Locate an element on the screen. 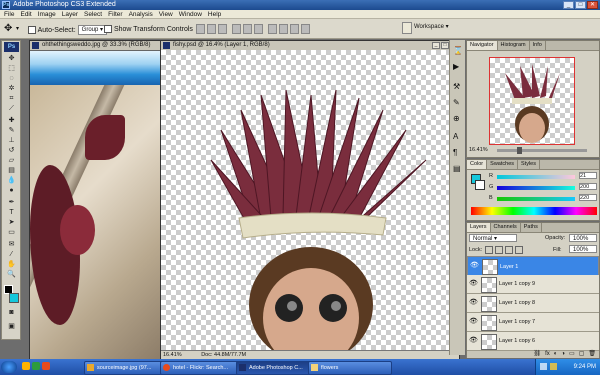  layer-row: 👁 Layer 1 copy 8 is located at coordinates (533, 303).